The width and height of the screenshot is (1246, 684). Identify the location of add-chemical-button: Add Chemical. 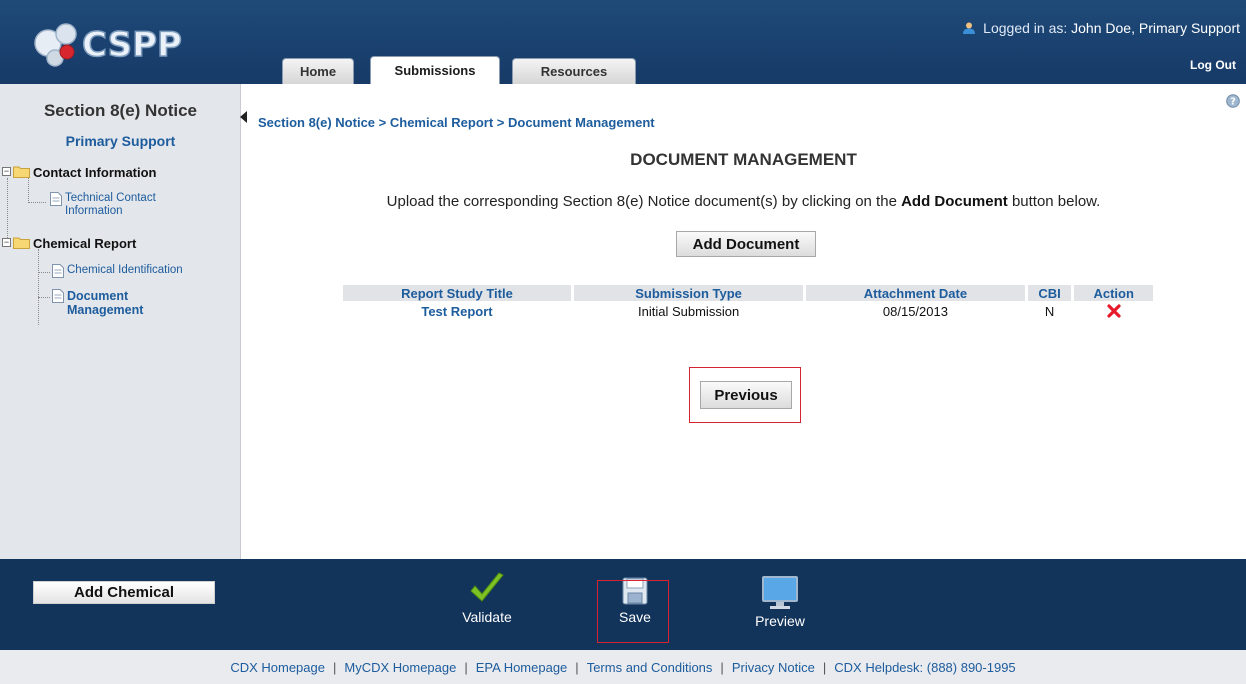
(124, 592).